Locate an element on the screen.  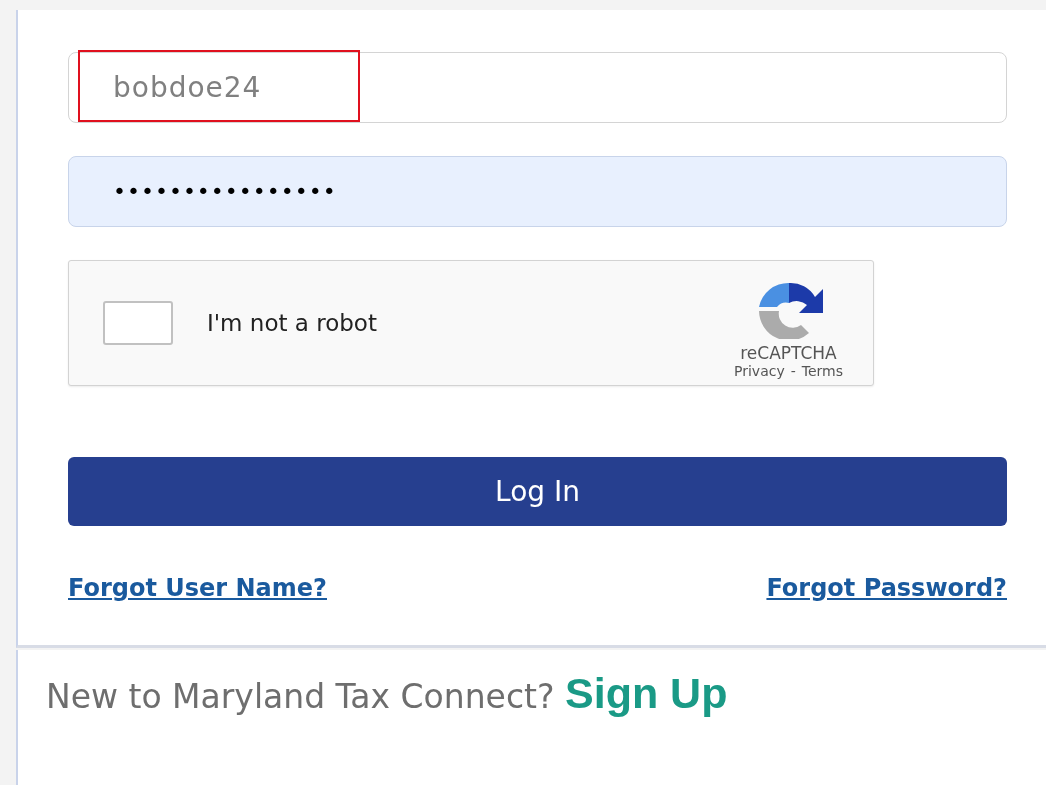
captcha-label: I'm not a robot is located at coordinates (292, 323).